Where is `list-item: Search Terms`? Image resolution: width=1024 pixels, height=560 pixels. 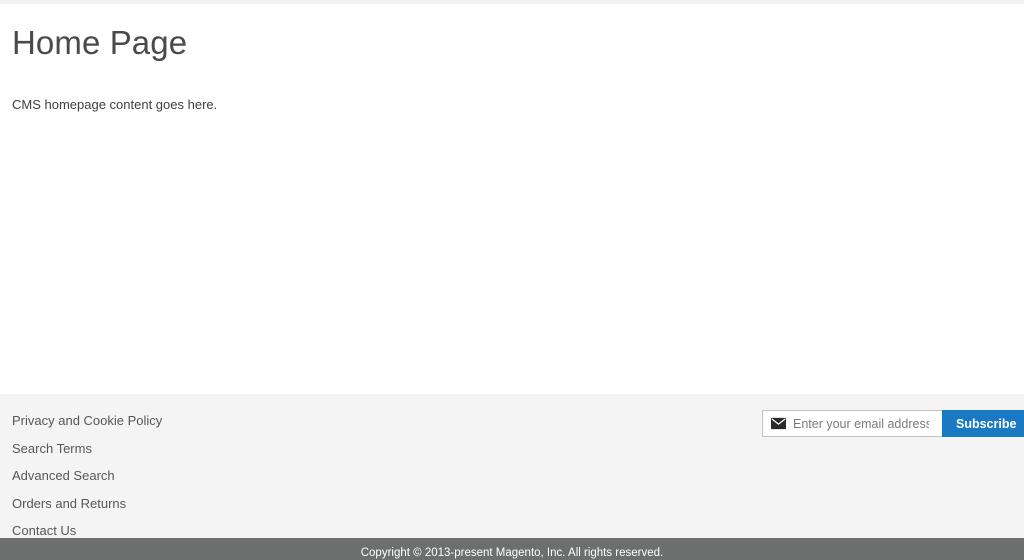
list-item: Search Terms is located at coordinates (87, 449).